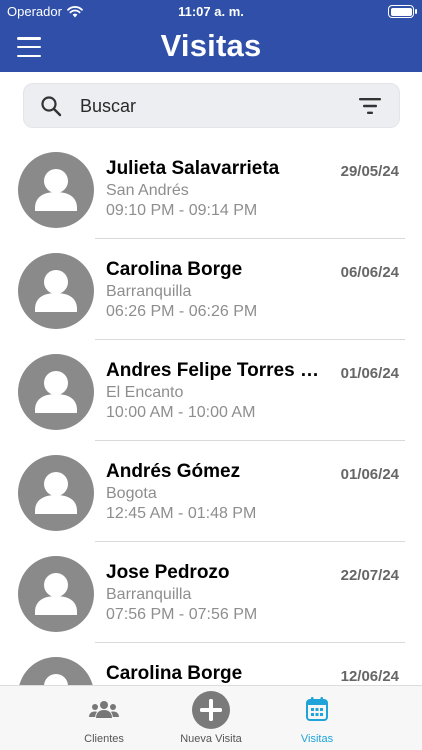 This screenshot has height=750, width=422. What do you see at coordinates (168, 572) in the screenshot?
I see `visit-client-name: Jose Pedrozo` at bounding box center [168, 572].